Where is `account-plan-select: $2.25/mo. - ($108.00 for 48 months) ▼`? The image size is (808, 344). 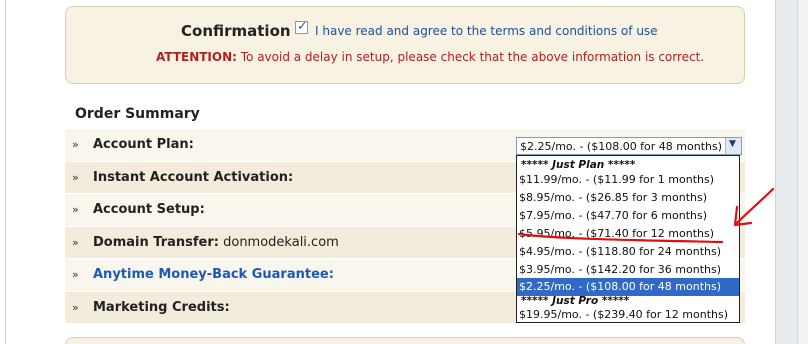 account-plan-select: $2.25/mo. - ($108.00 for 48 months) ▼ is located at coordinates (629, 146).